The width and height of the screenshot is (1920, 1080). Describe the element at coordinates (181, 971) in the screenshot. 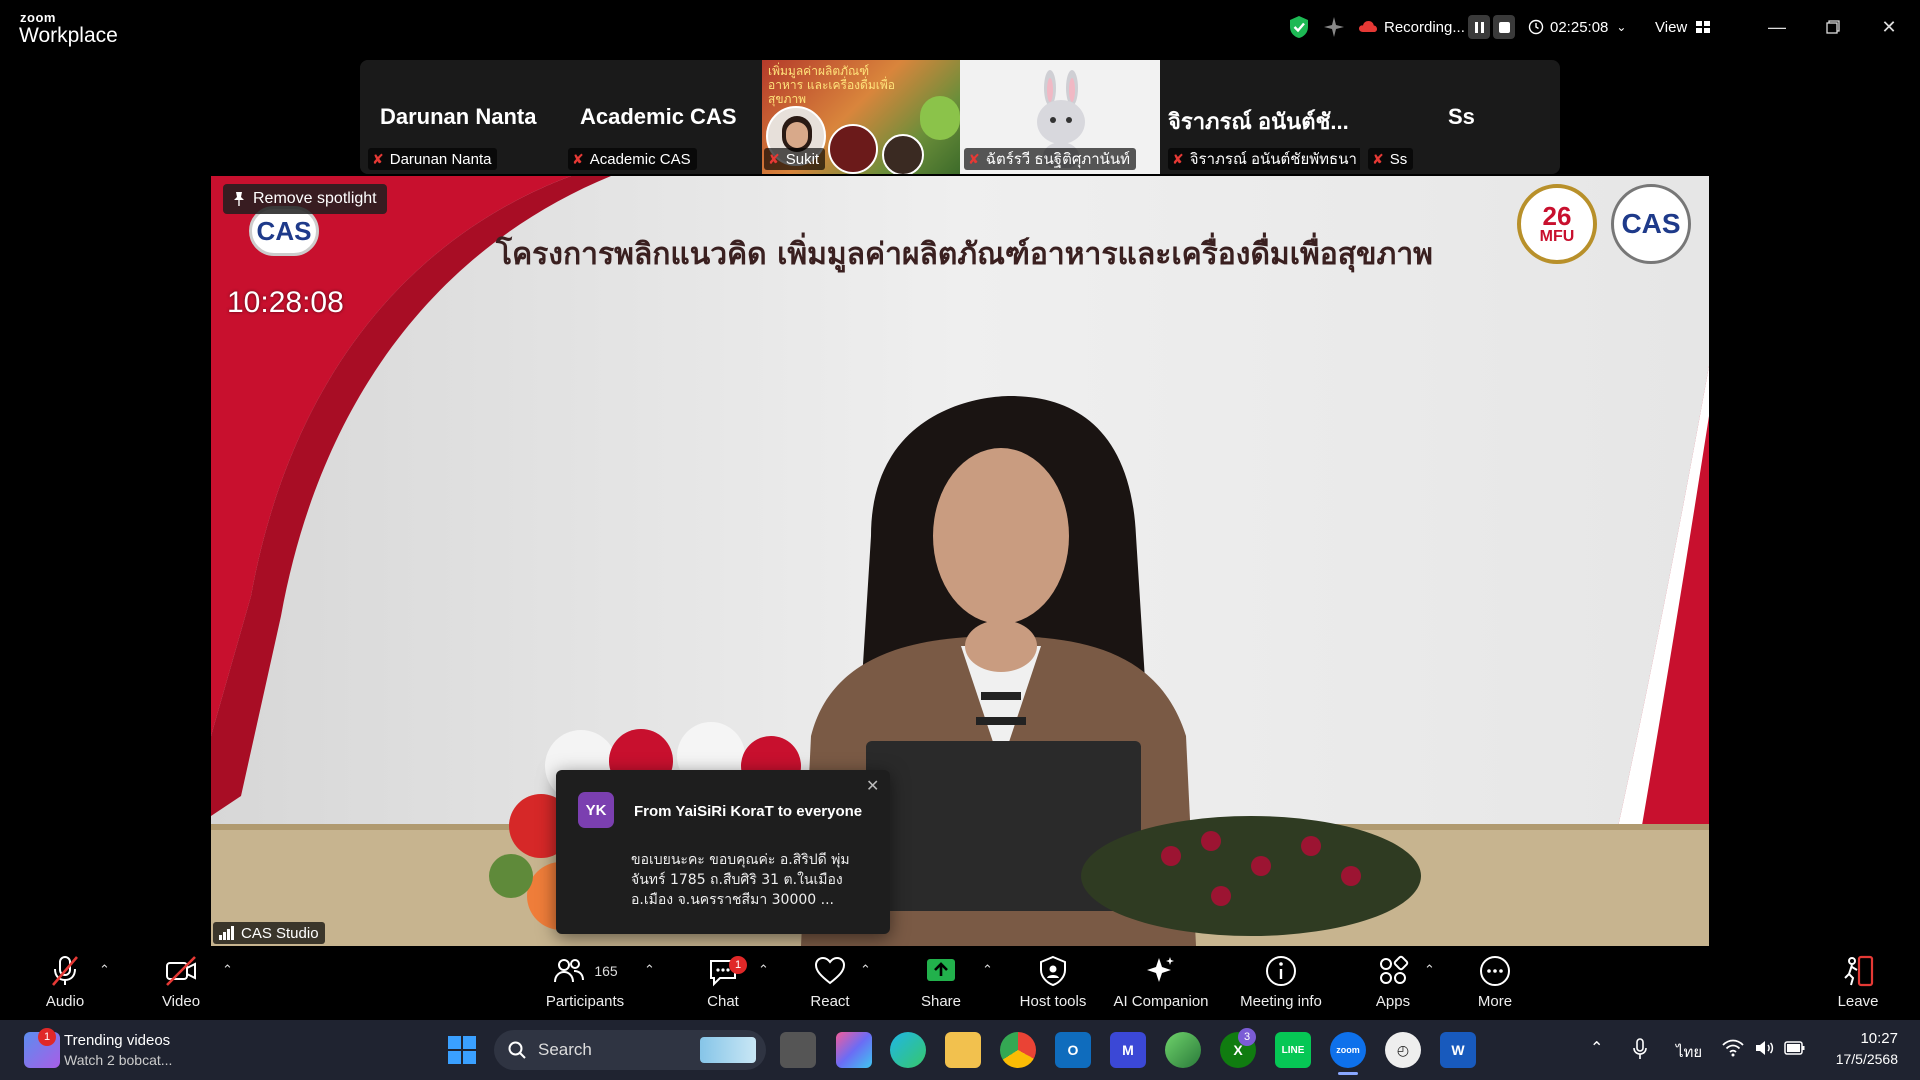

I see `camera-off-icon` at that location.